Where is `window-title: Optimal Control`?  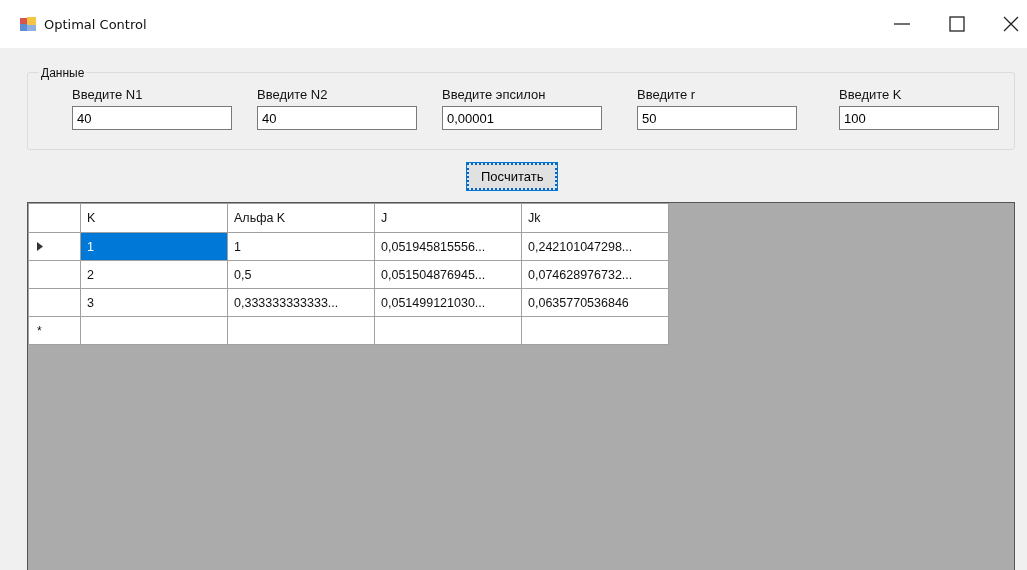 window-title: Optimal Control is located at coordinates (95, 24).